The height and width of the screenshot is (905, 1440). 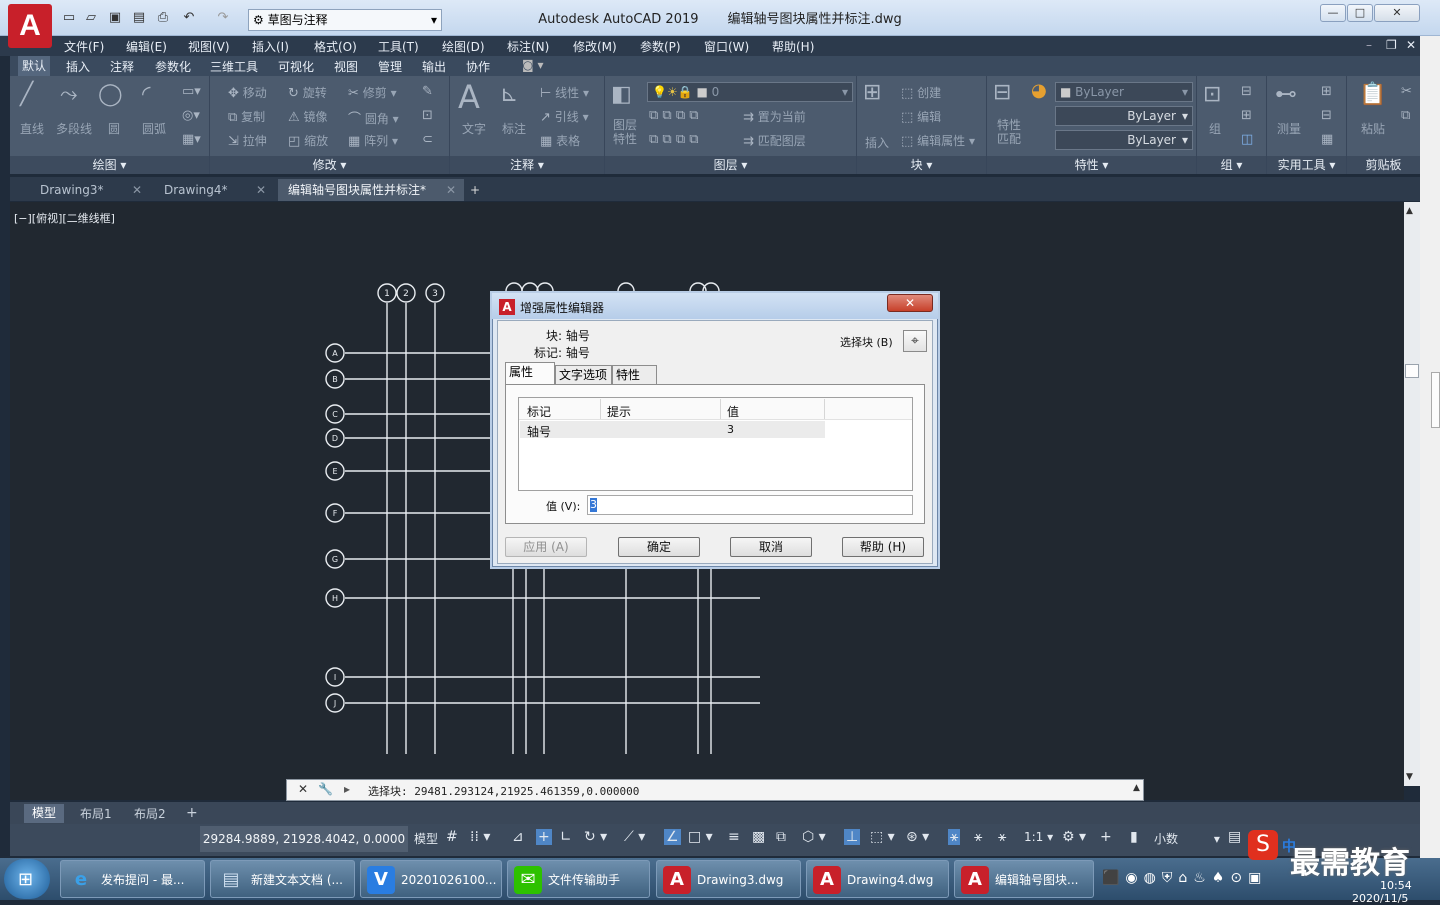 What do you see at coordinates (1430, 447) in the screenshot?
I see `outer-window-scrollbar` at bounding box center [1430, 447].